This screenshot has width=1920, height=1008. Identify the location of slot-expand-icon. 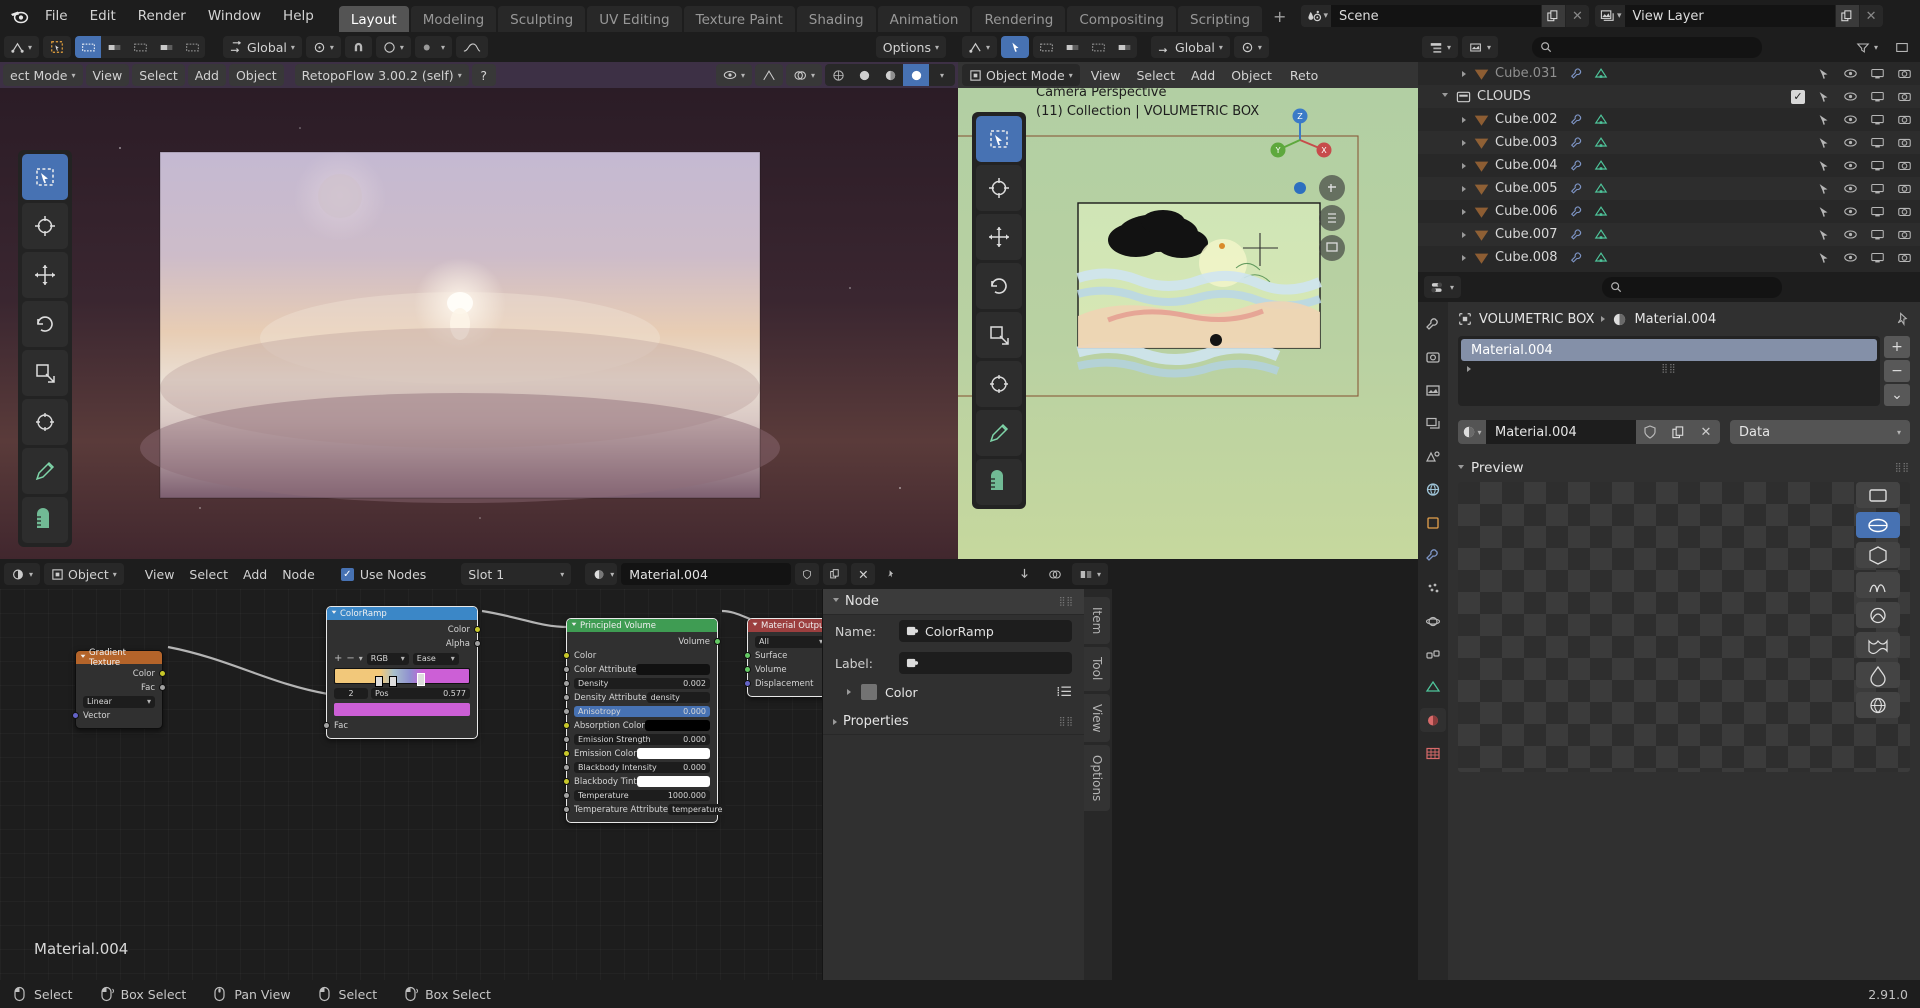
(1469, 369).